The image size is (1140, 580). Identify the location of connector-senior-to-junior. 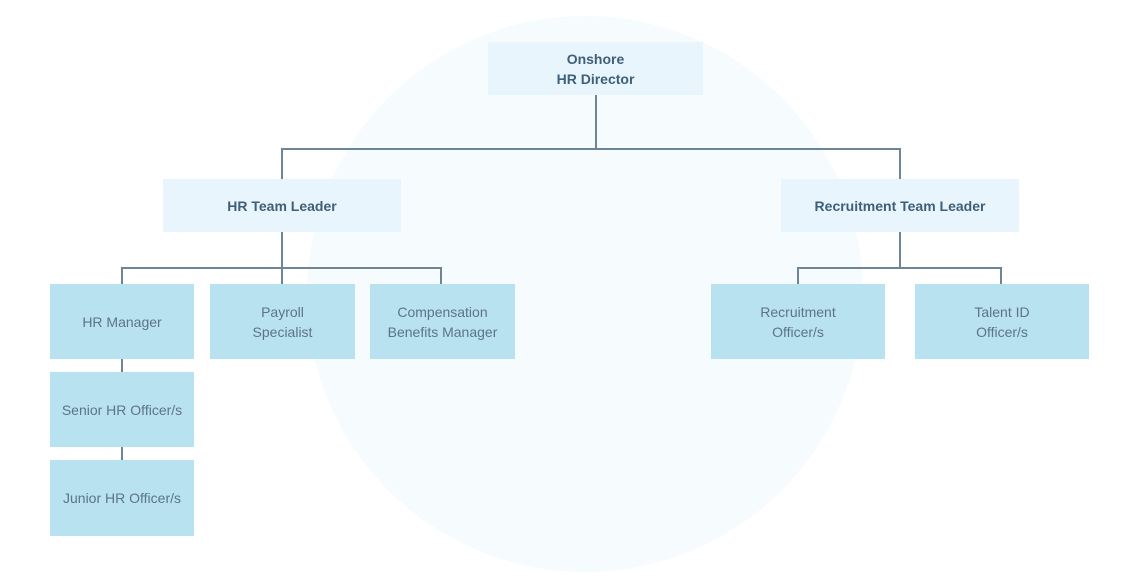
(122, 453).